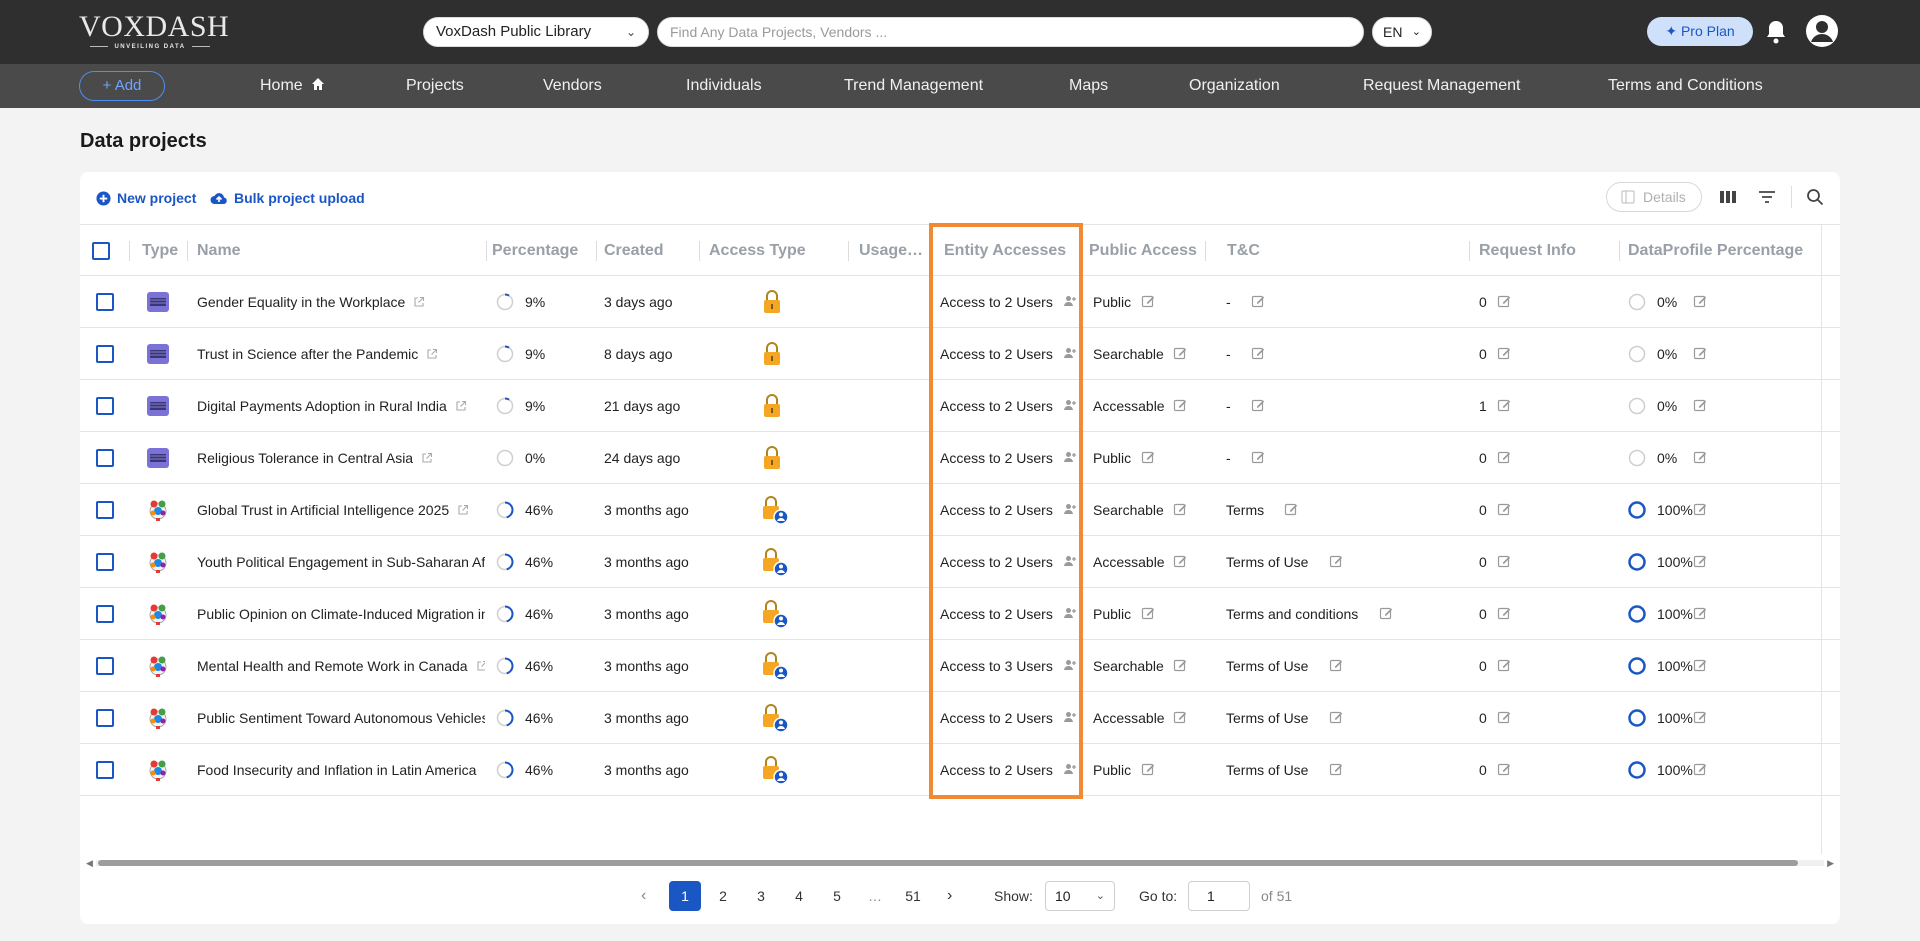 This screenshot has width=1920, height=941. I want to click on details-button: Details, so click(1654, 197).